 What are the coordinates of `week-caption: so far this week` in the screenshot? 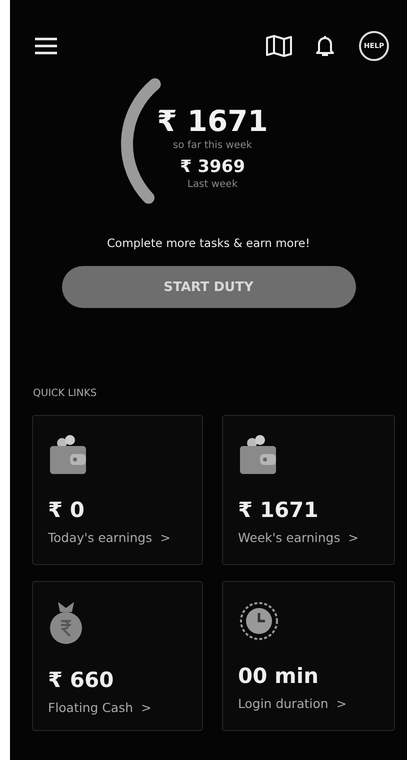 It's located at (212, 145).